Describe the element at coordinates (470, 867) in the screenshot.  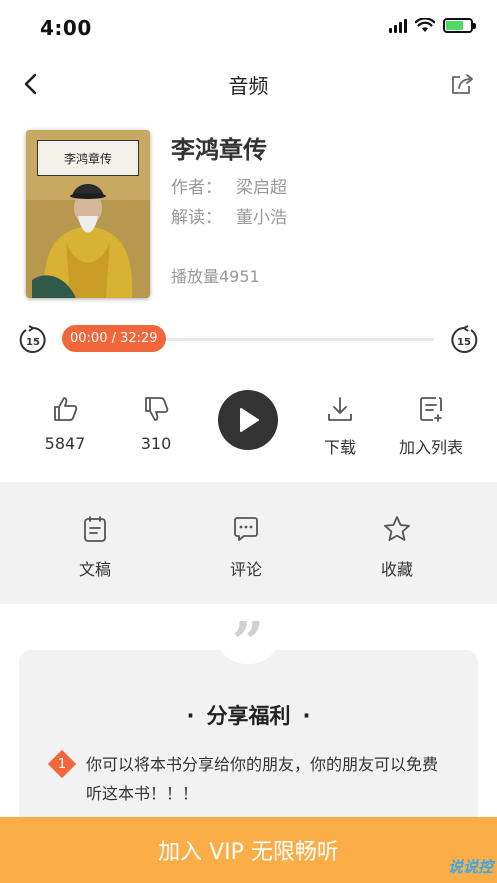
I see `watermark-logo: 说说控` at that location.